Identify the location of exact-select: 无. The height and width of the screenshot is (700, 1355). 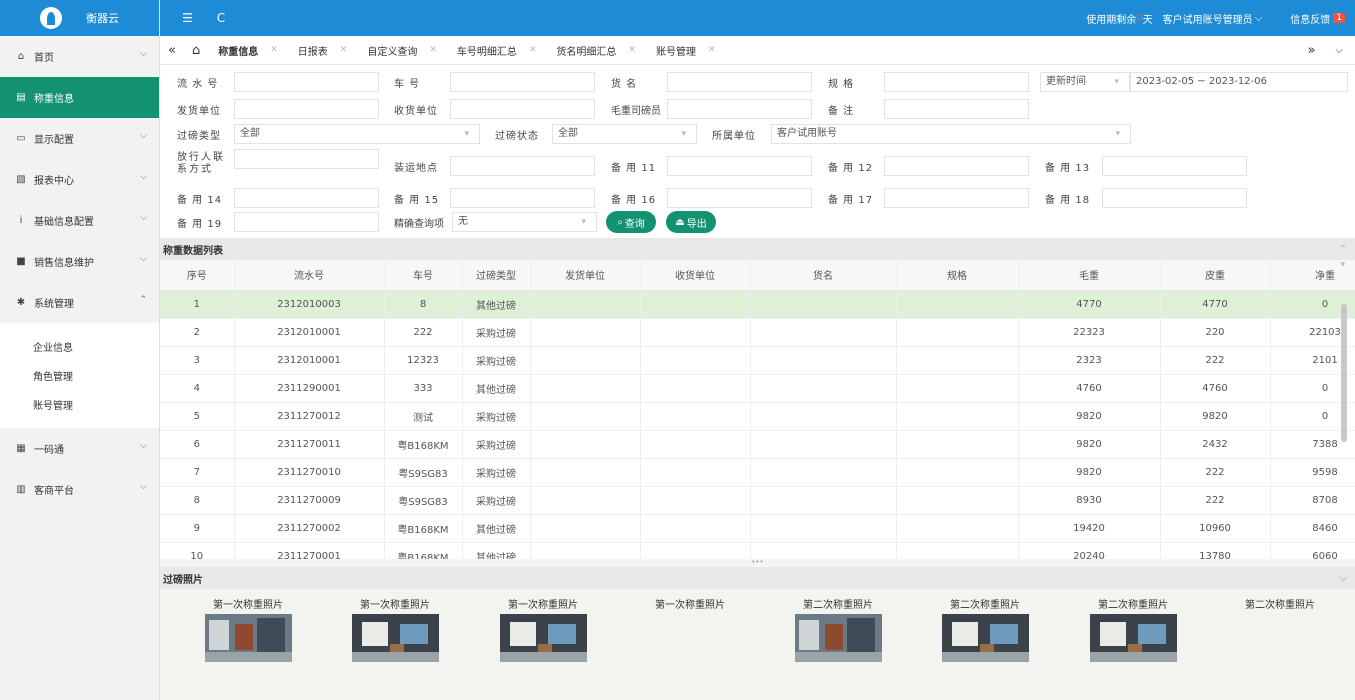
(524, 222).